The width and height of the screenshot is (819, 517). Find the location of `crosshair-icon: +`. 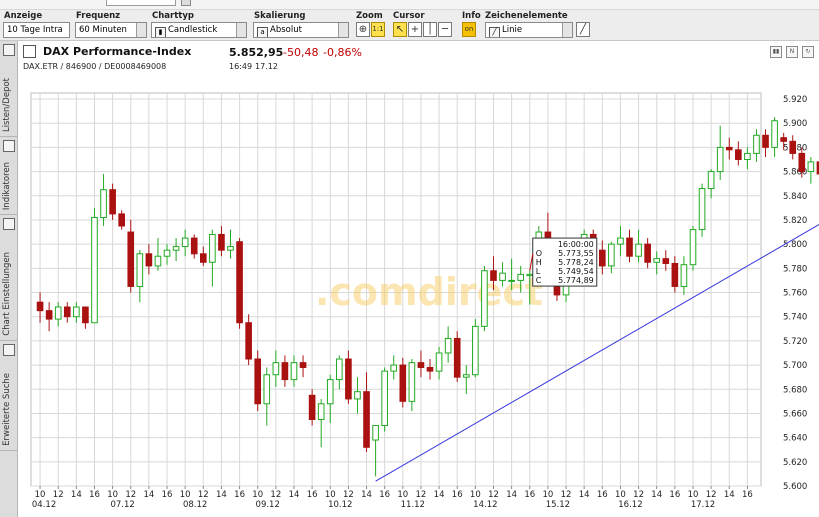

crosshair-icon: + is located at coordinates (415, 29).